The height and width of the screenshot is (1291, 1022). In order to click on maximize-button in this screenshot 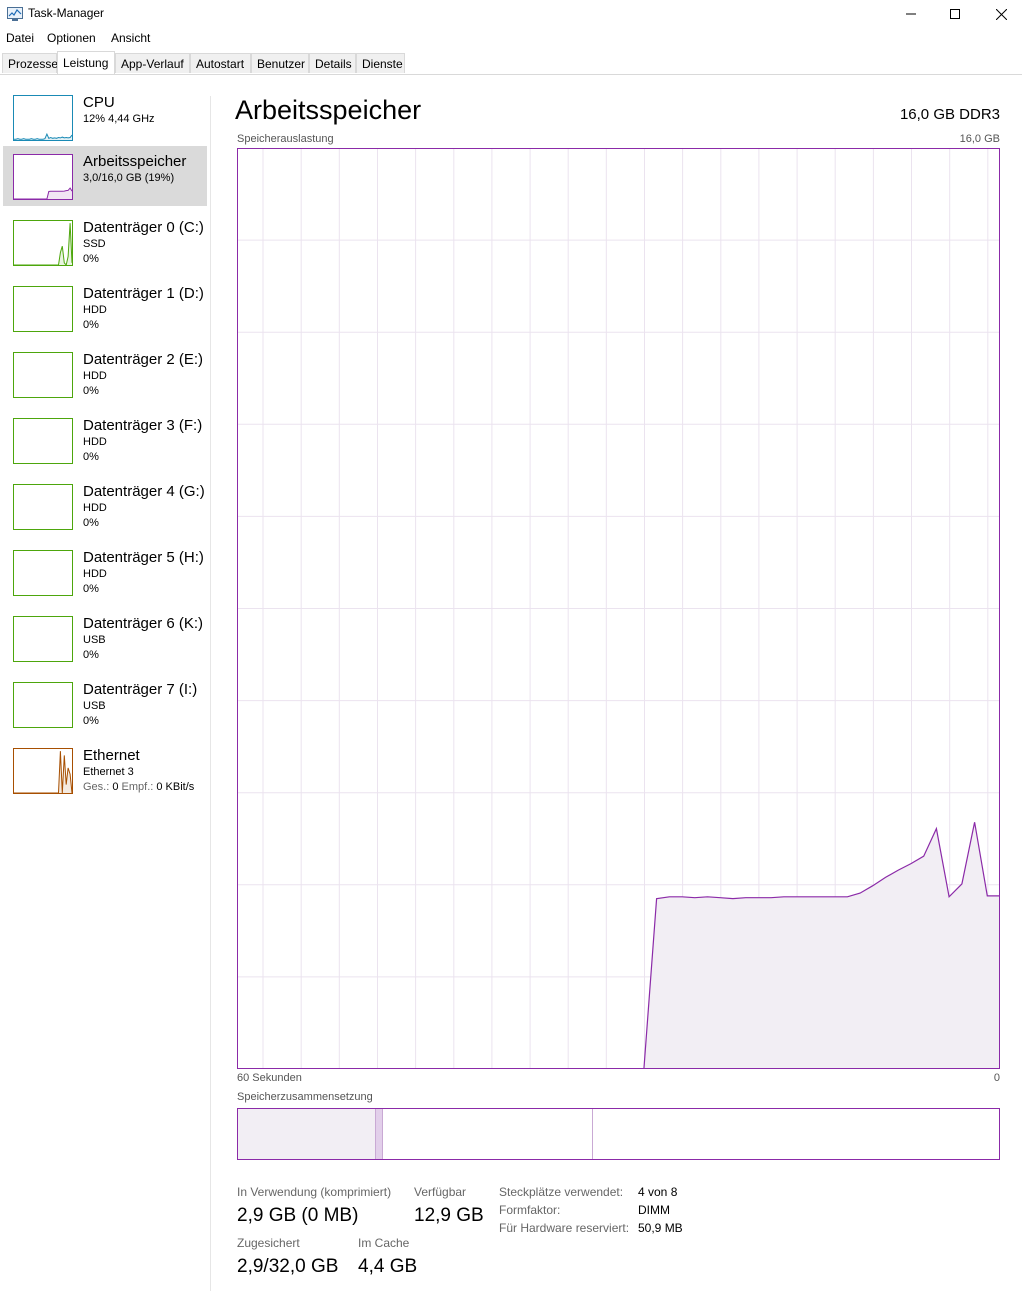, I will do `click(955, 14)`.